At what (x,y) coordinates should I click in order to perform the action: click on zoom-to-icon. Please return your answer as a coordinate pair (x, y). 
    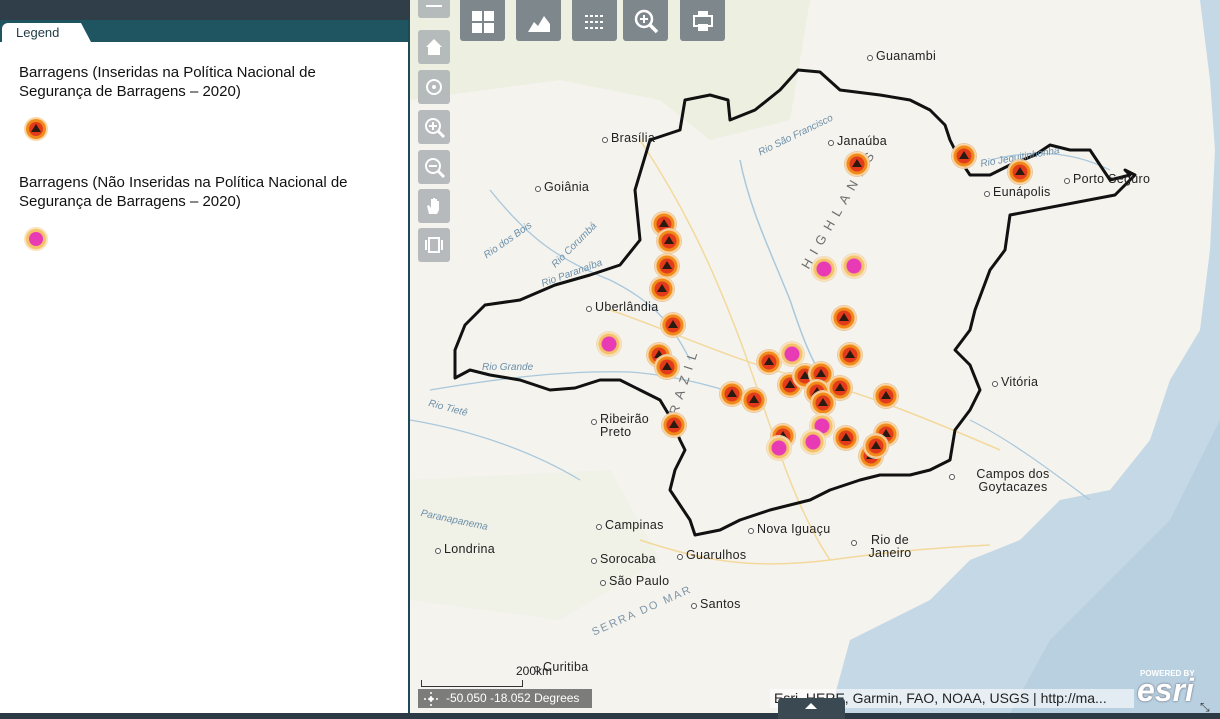
    Looking at the image, I should click on (646, 21).